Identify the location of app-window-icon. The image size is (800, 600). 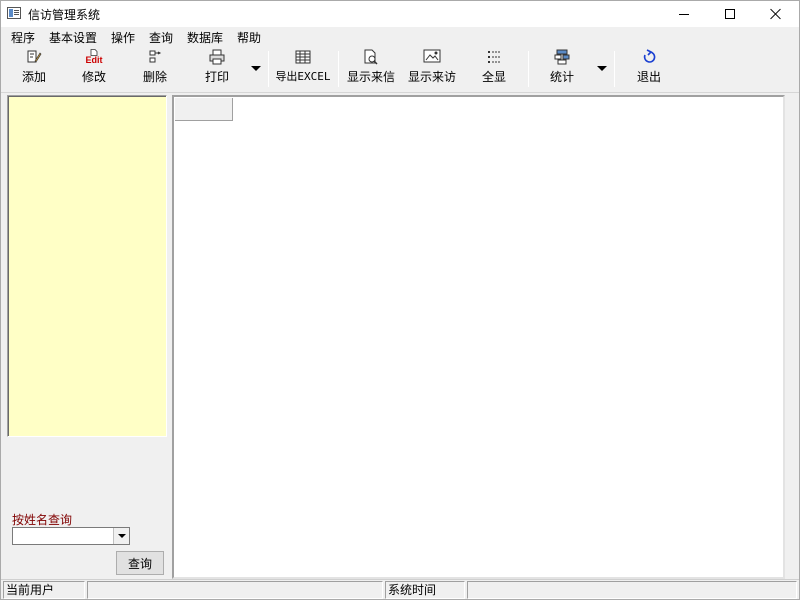
(14, 13).